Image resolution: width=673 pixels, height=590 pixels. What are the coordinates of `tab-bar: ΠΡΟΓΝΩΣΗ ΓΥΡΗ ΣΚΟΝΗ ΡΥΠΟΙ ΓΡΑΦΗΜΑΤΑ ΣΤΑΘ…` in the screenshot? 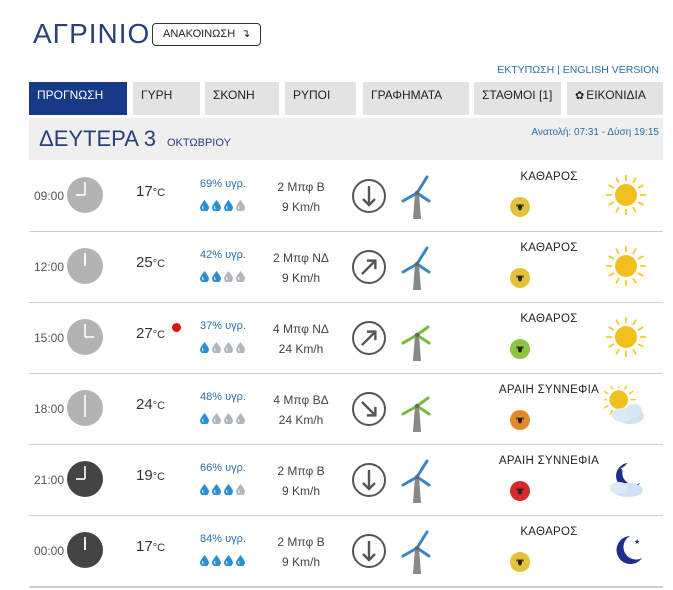 It's located at (346, 99).